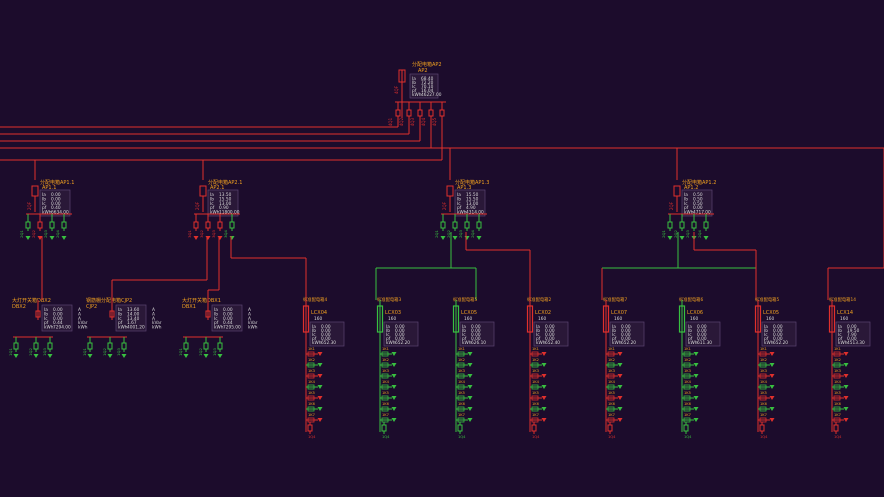 The image size is (884, 497). What do you see at coordinates (704, 343) in the screenshot?
I see `cabinet-5-meter-value: 611.30` at bounding box center [704, 343].